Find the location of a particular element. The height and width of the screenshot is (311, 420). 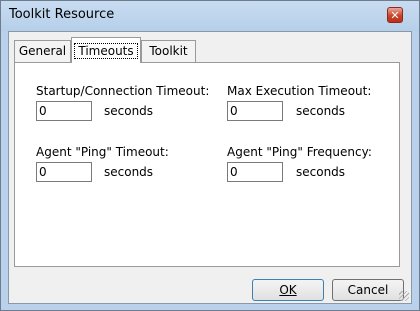

startup-timeout-unit: seconds is located at coordinates (129, 111).